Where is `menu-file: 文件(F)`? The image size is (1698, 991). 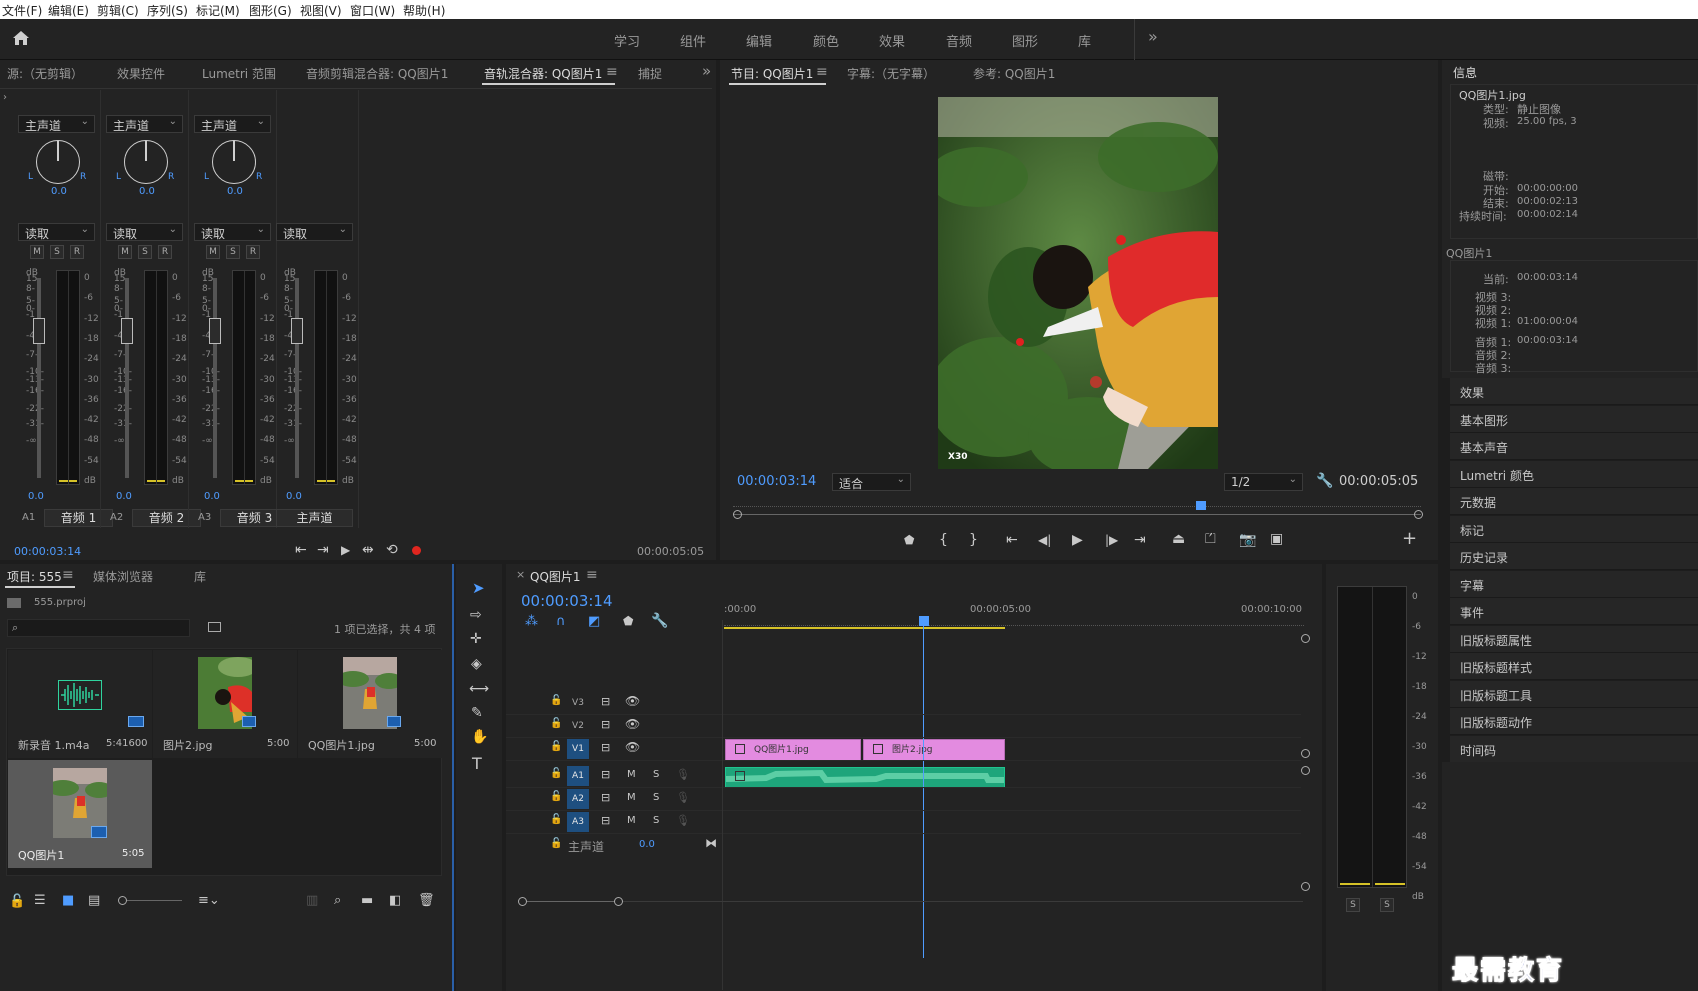
menu-file: 文件(F) is located at coordinates (22, 10).